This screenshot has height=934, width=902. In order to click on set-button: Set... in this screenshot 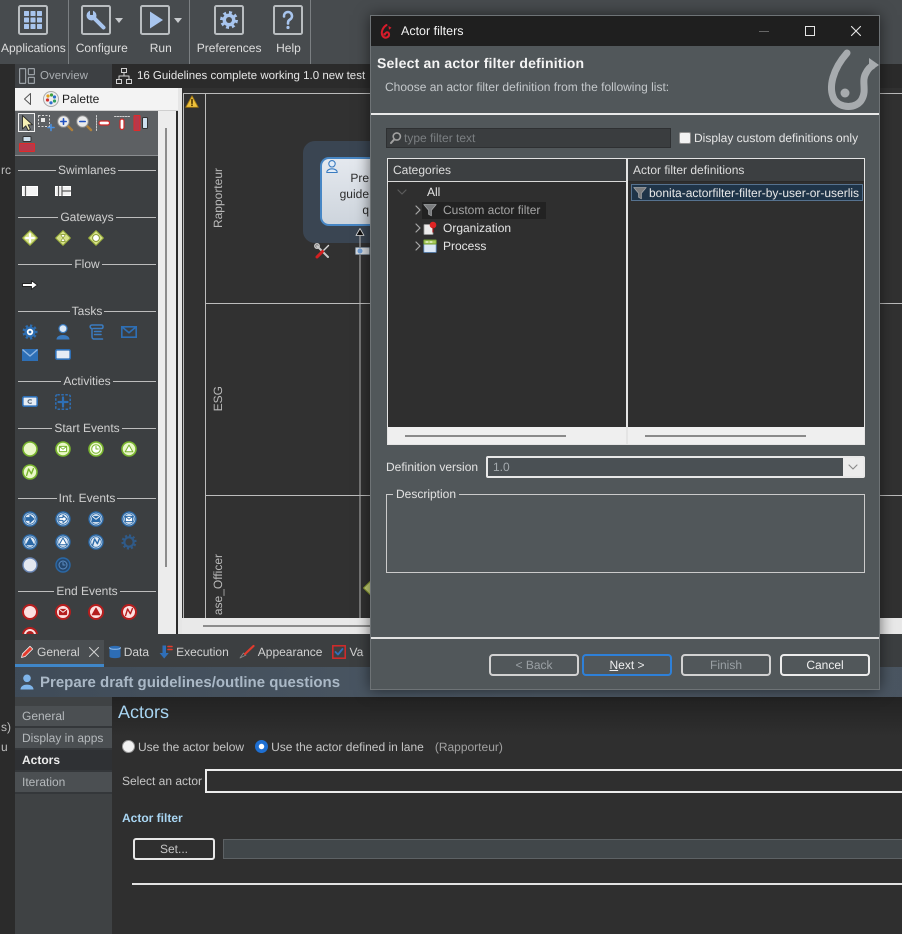, I will do `click(174, 849)`.